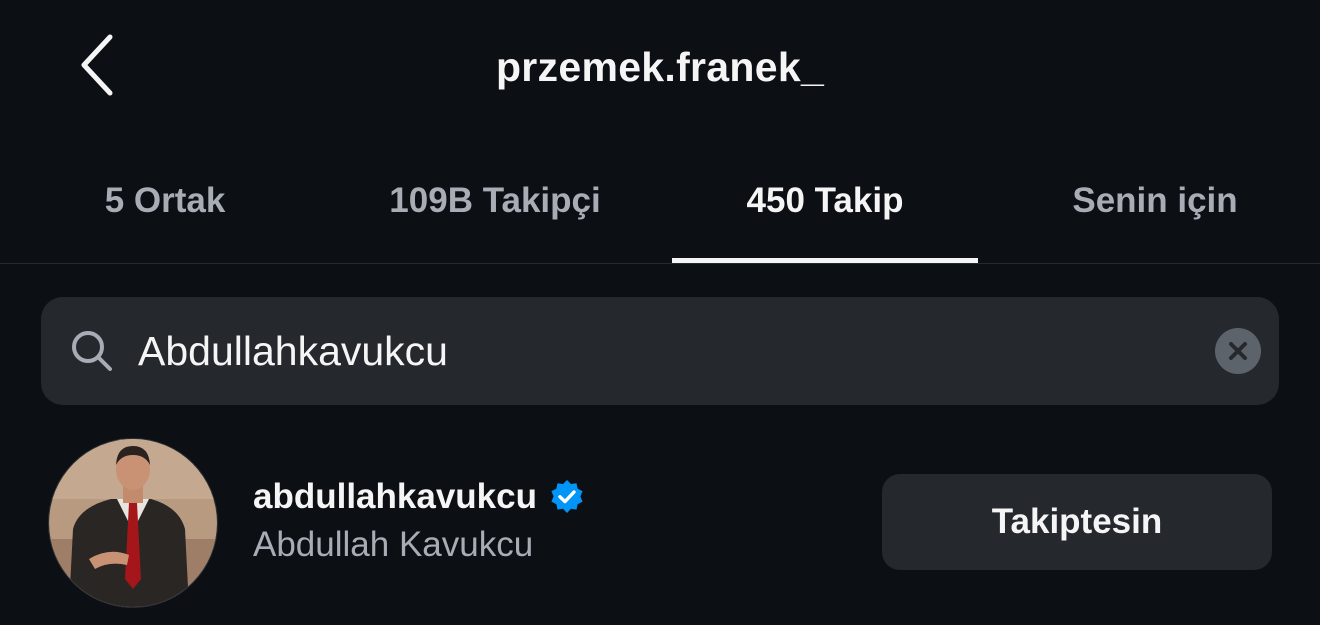  I want to click on search-icon, so click(92, 351).